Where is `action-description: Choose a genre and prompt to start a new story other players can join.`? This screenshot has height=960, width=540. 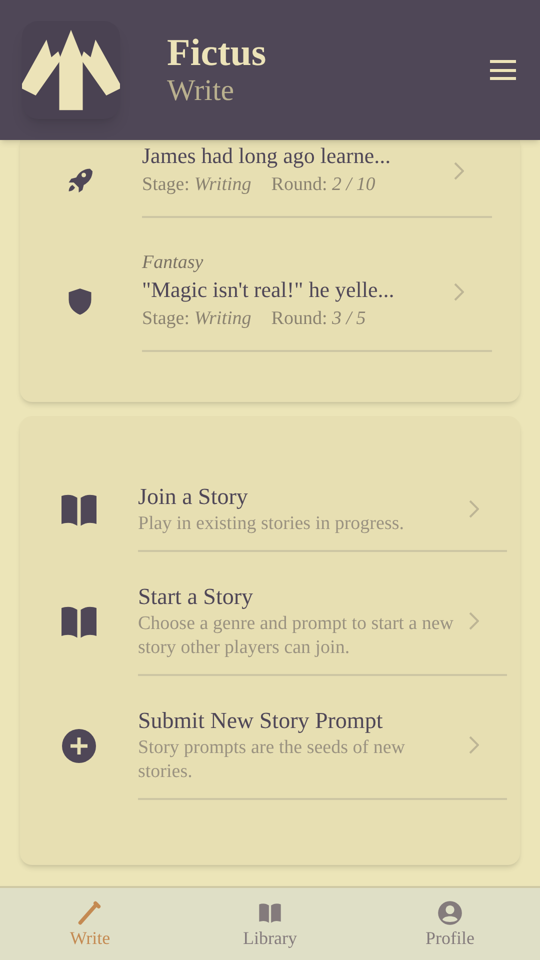
action-description: Choose a genre and prompt to start a new story other players can join. is located at coordinates (296, 636).